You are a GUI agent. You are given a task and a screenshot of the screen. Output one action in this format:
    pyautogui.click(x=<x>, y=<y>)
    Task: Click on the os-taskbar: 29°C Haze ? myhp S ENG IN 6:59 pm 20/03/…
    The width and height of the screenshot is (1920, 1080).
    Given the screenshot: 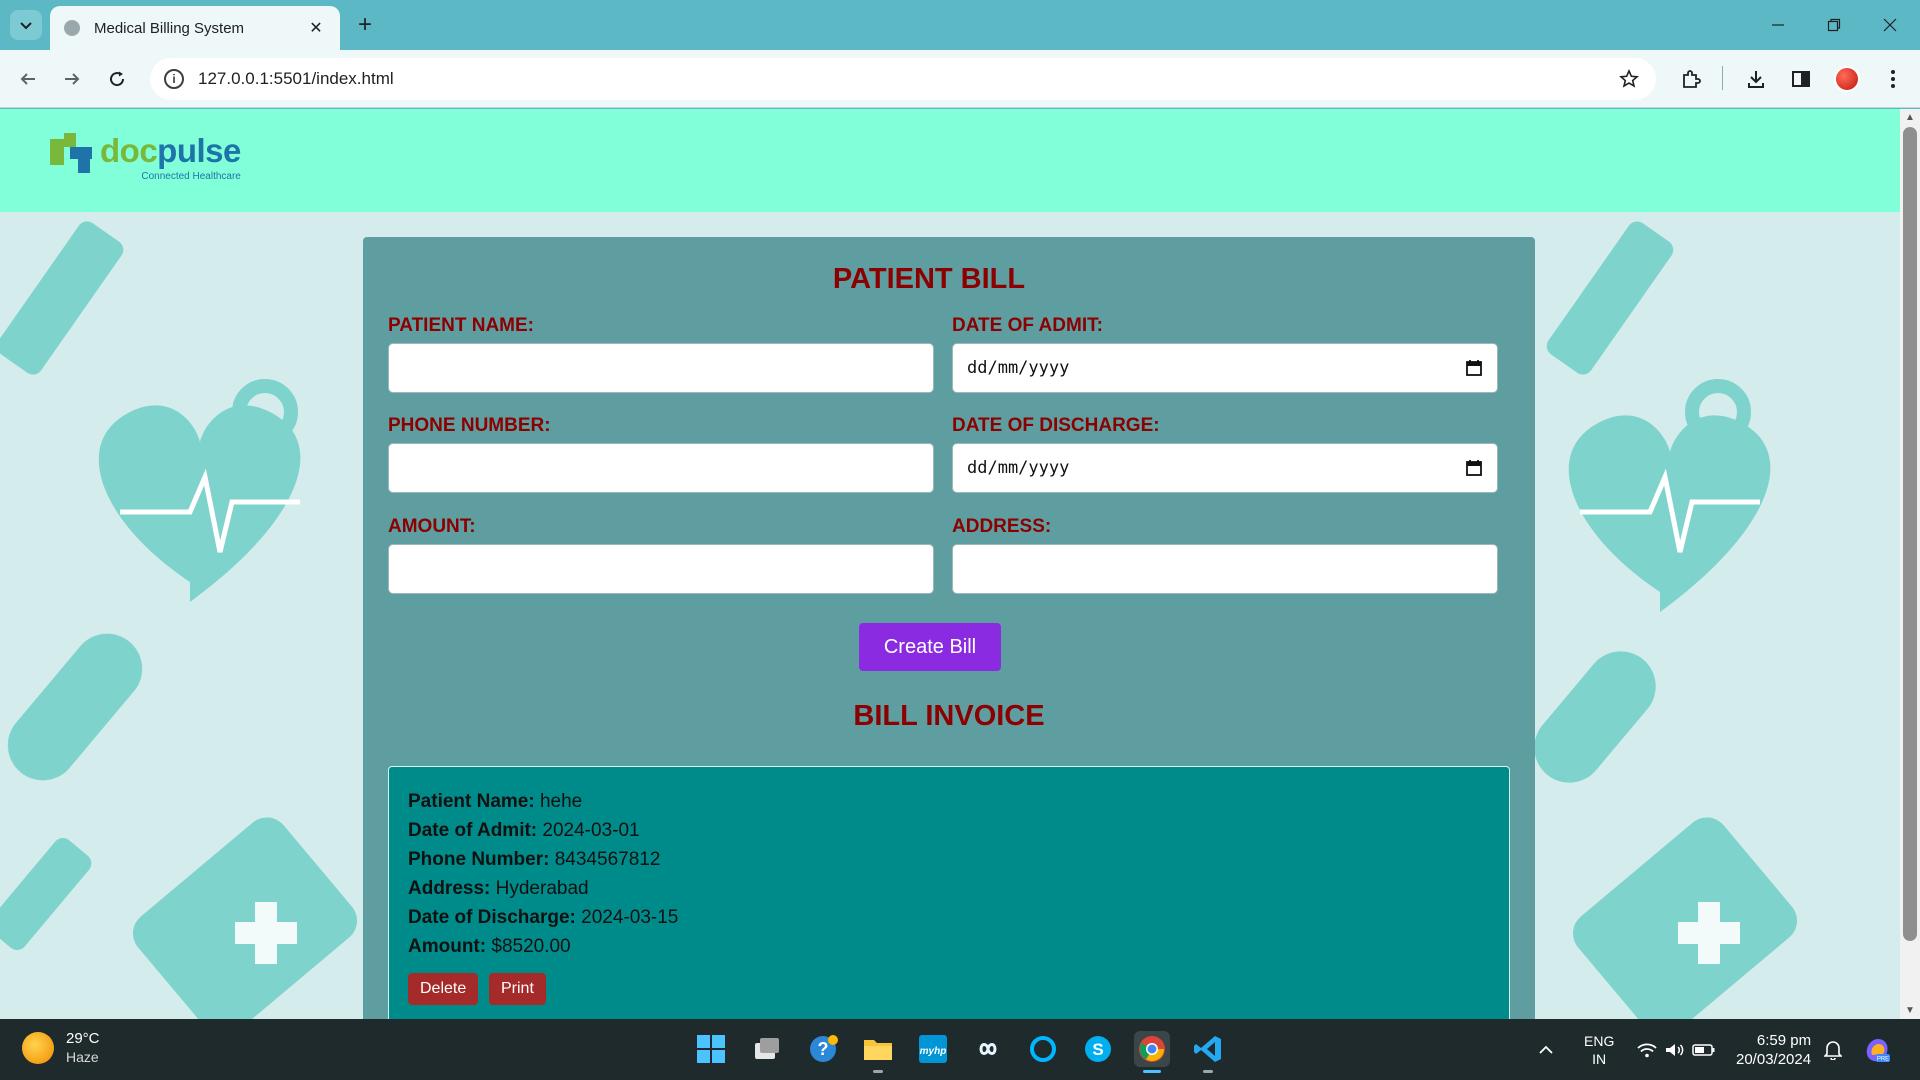 What is the action you would take?
    pyautogui.click(x=960, y=1049)
    